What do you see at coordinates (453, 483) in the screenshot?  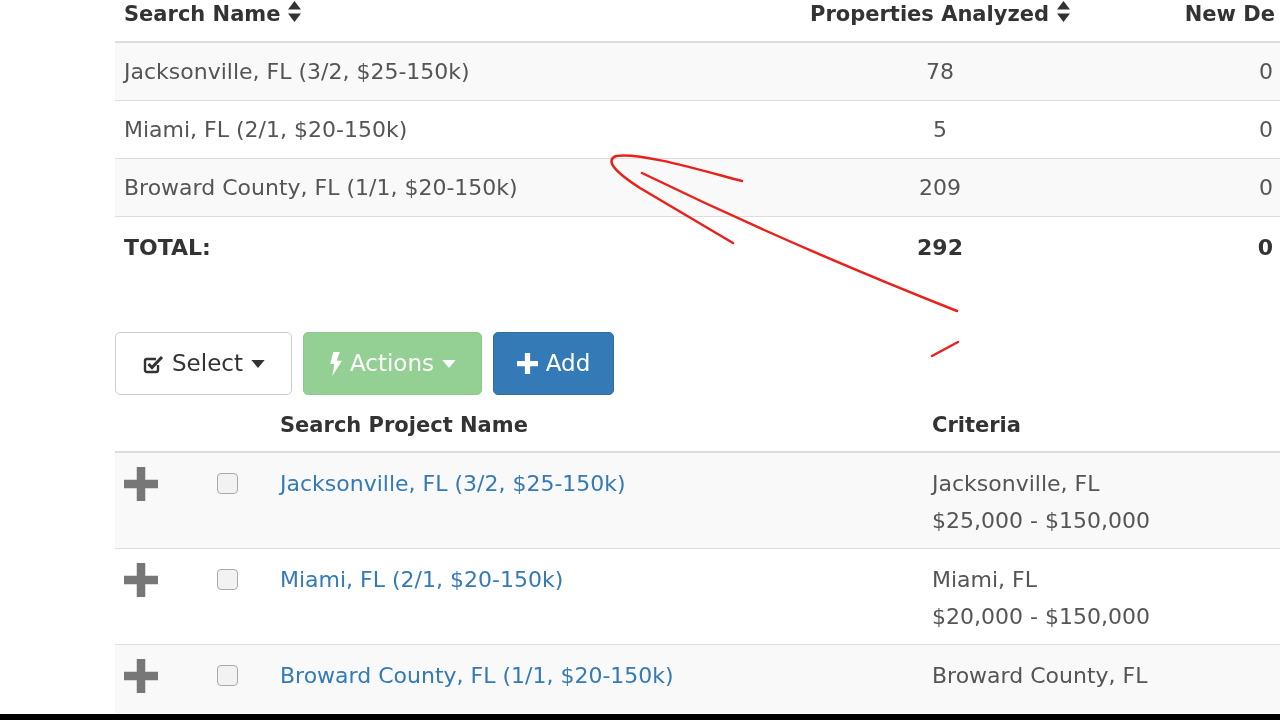 I see `project-link: Jacksonville, FL (3/2, $25-150k)` at bounding box center [453, 483].